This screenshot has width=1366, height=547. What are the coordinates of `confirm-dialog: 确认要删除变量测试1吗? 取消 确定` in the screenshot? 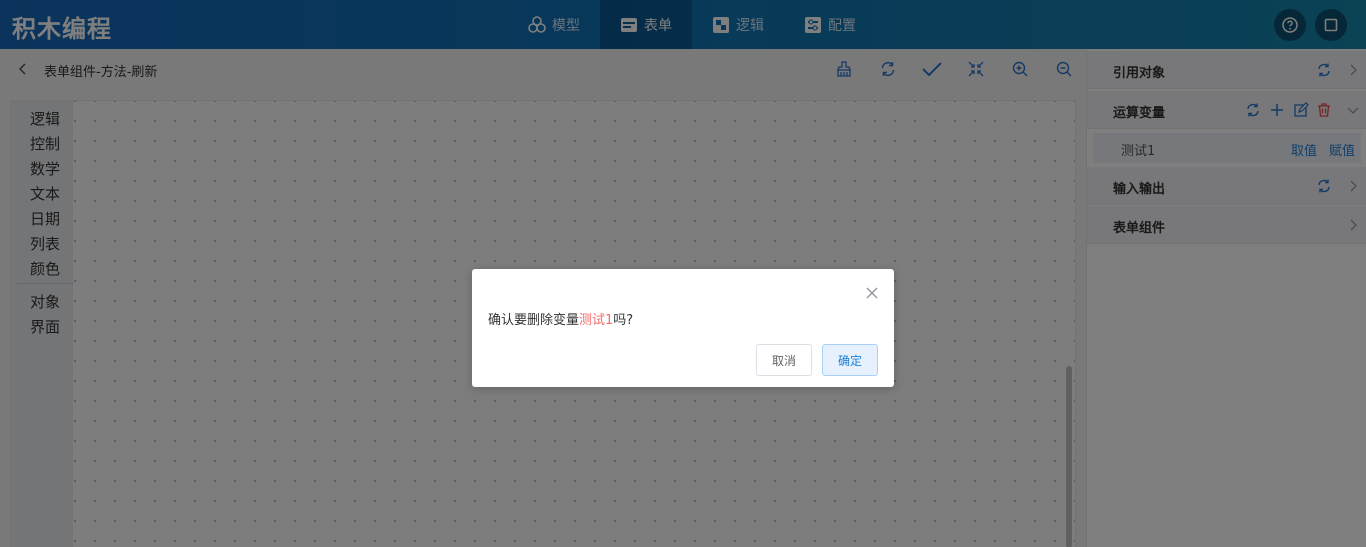 It's located at (683, 328).